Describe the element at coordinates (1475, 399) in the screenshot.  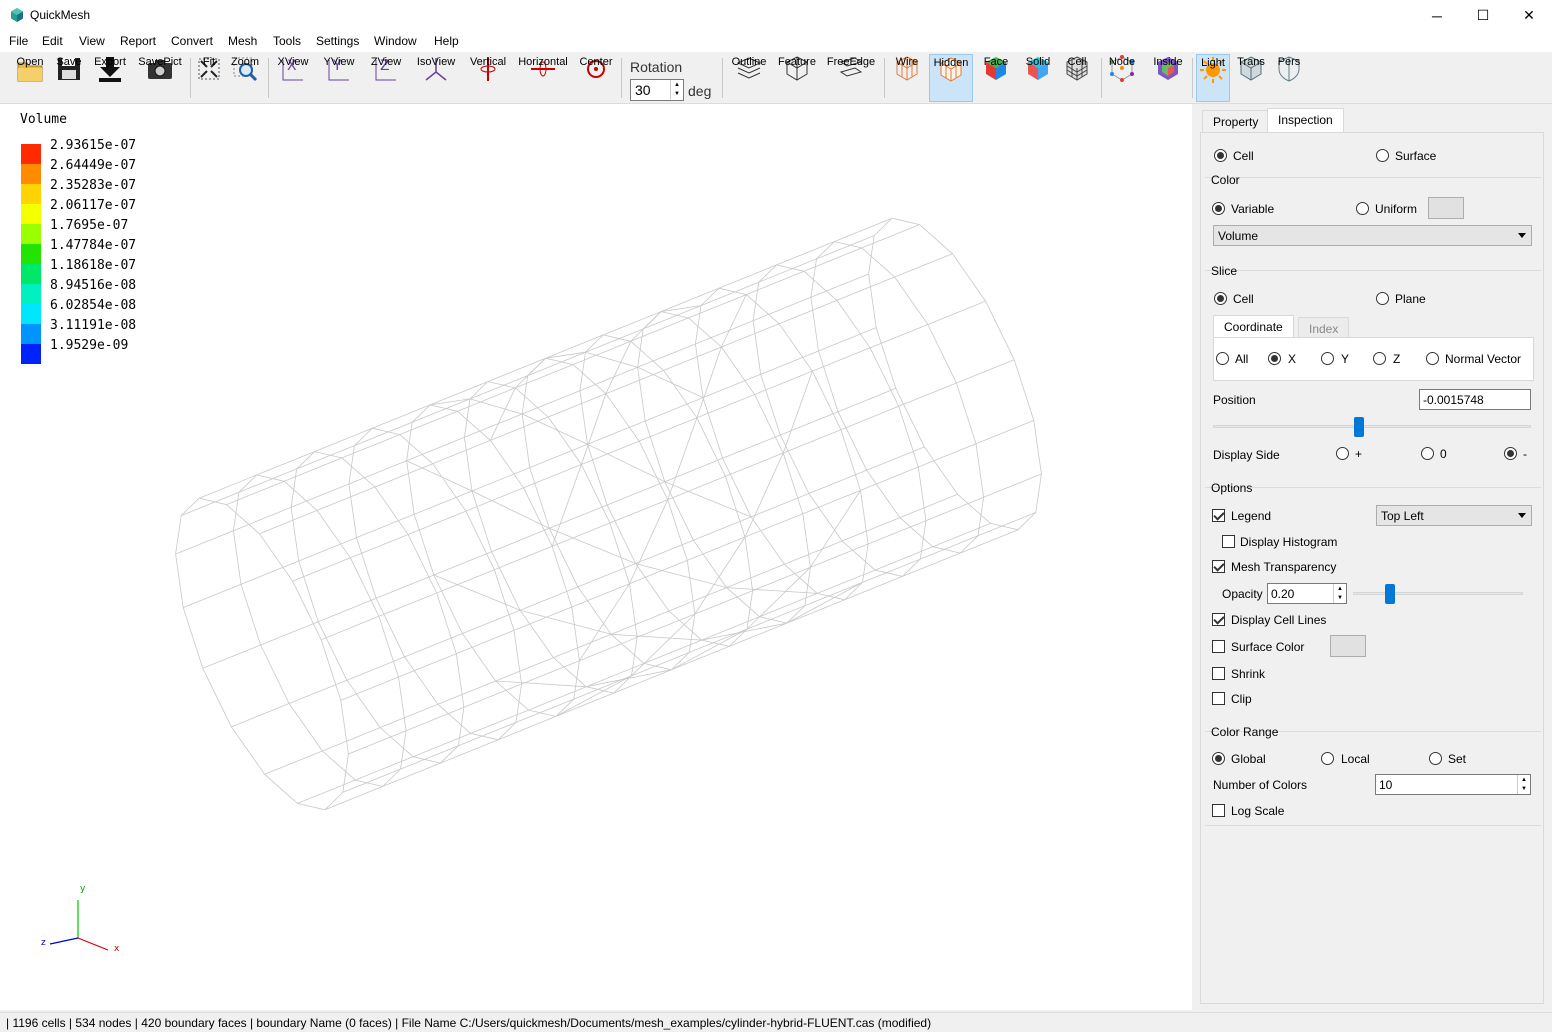
I see `position-input: -0.0015748` at that location.